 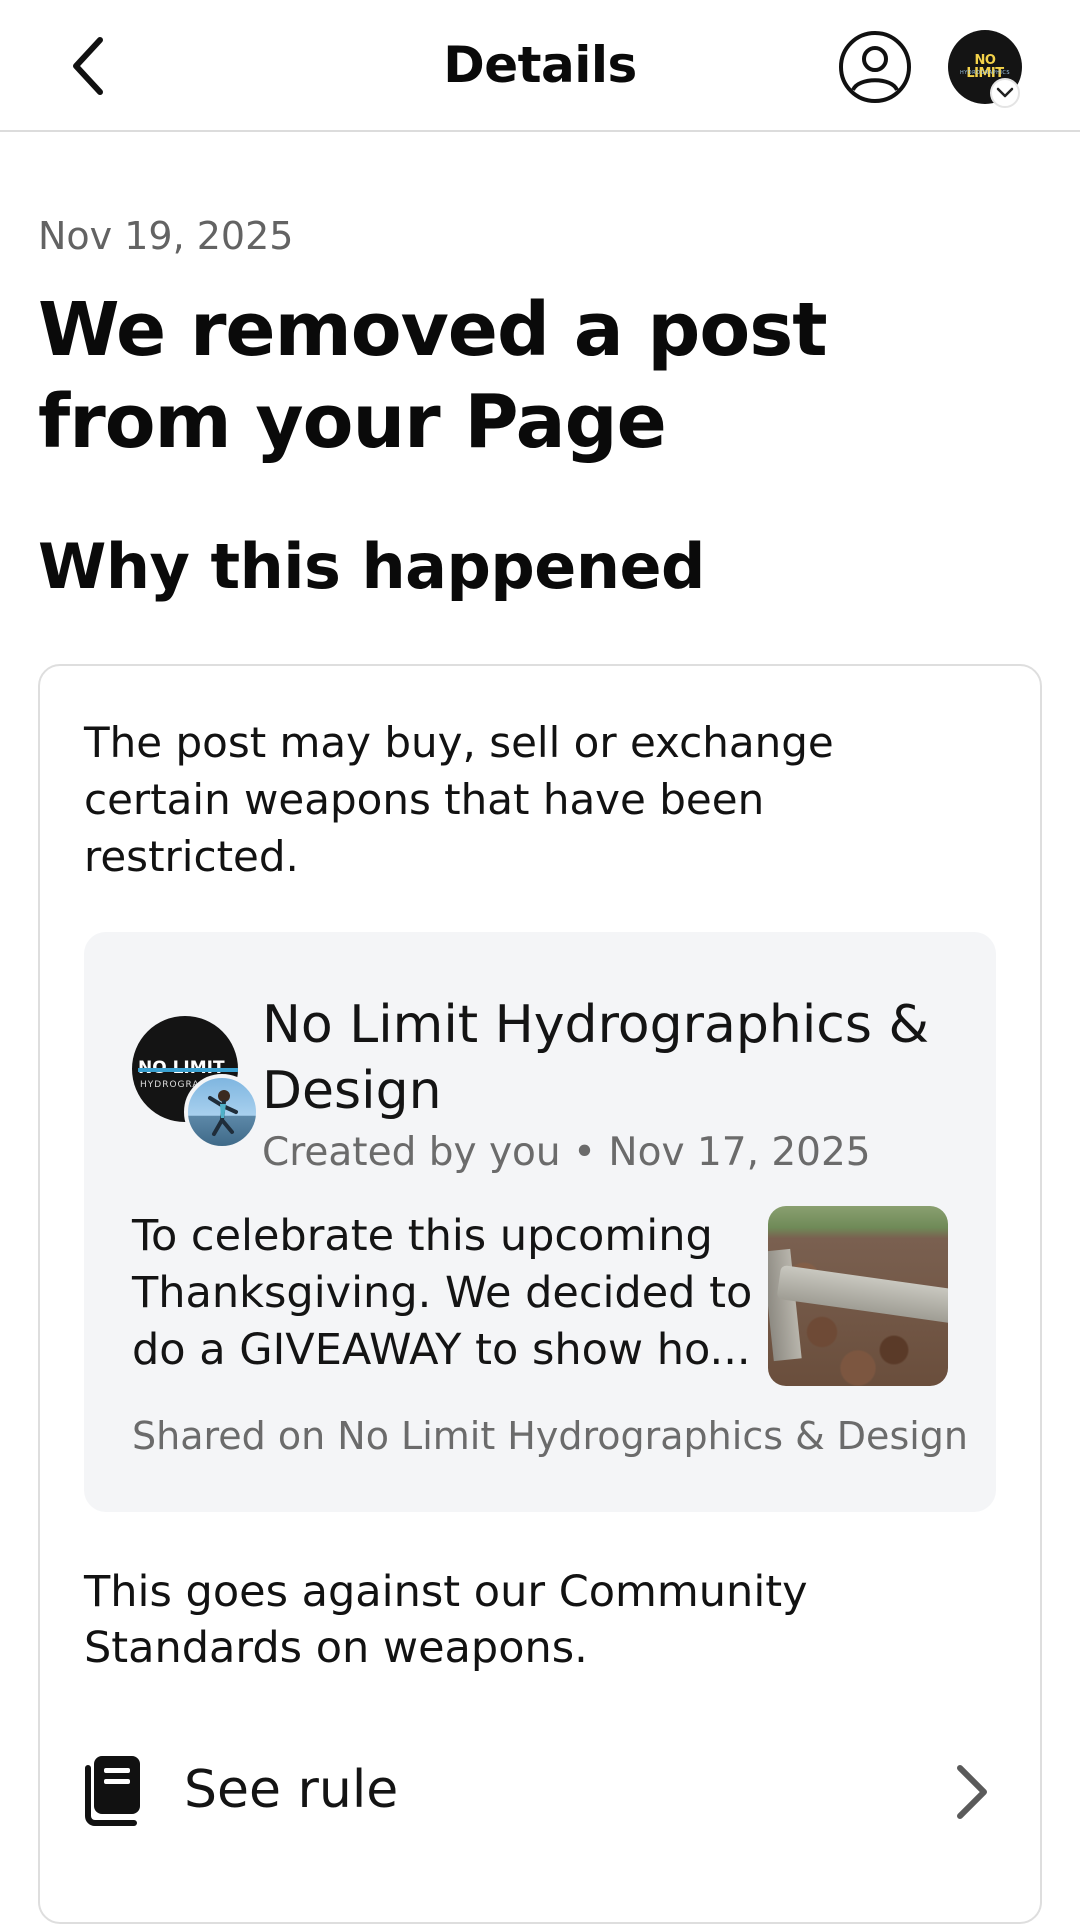 I want to click on top-bar: Details NO LIMIT HYDROGRAPHICS, so click(x=540, y=66).